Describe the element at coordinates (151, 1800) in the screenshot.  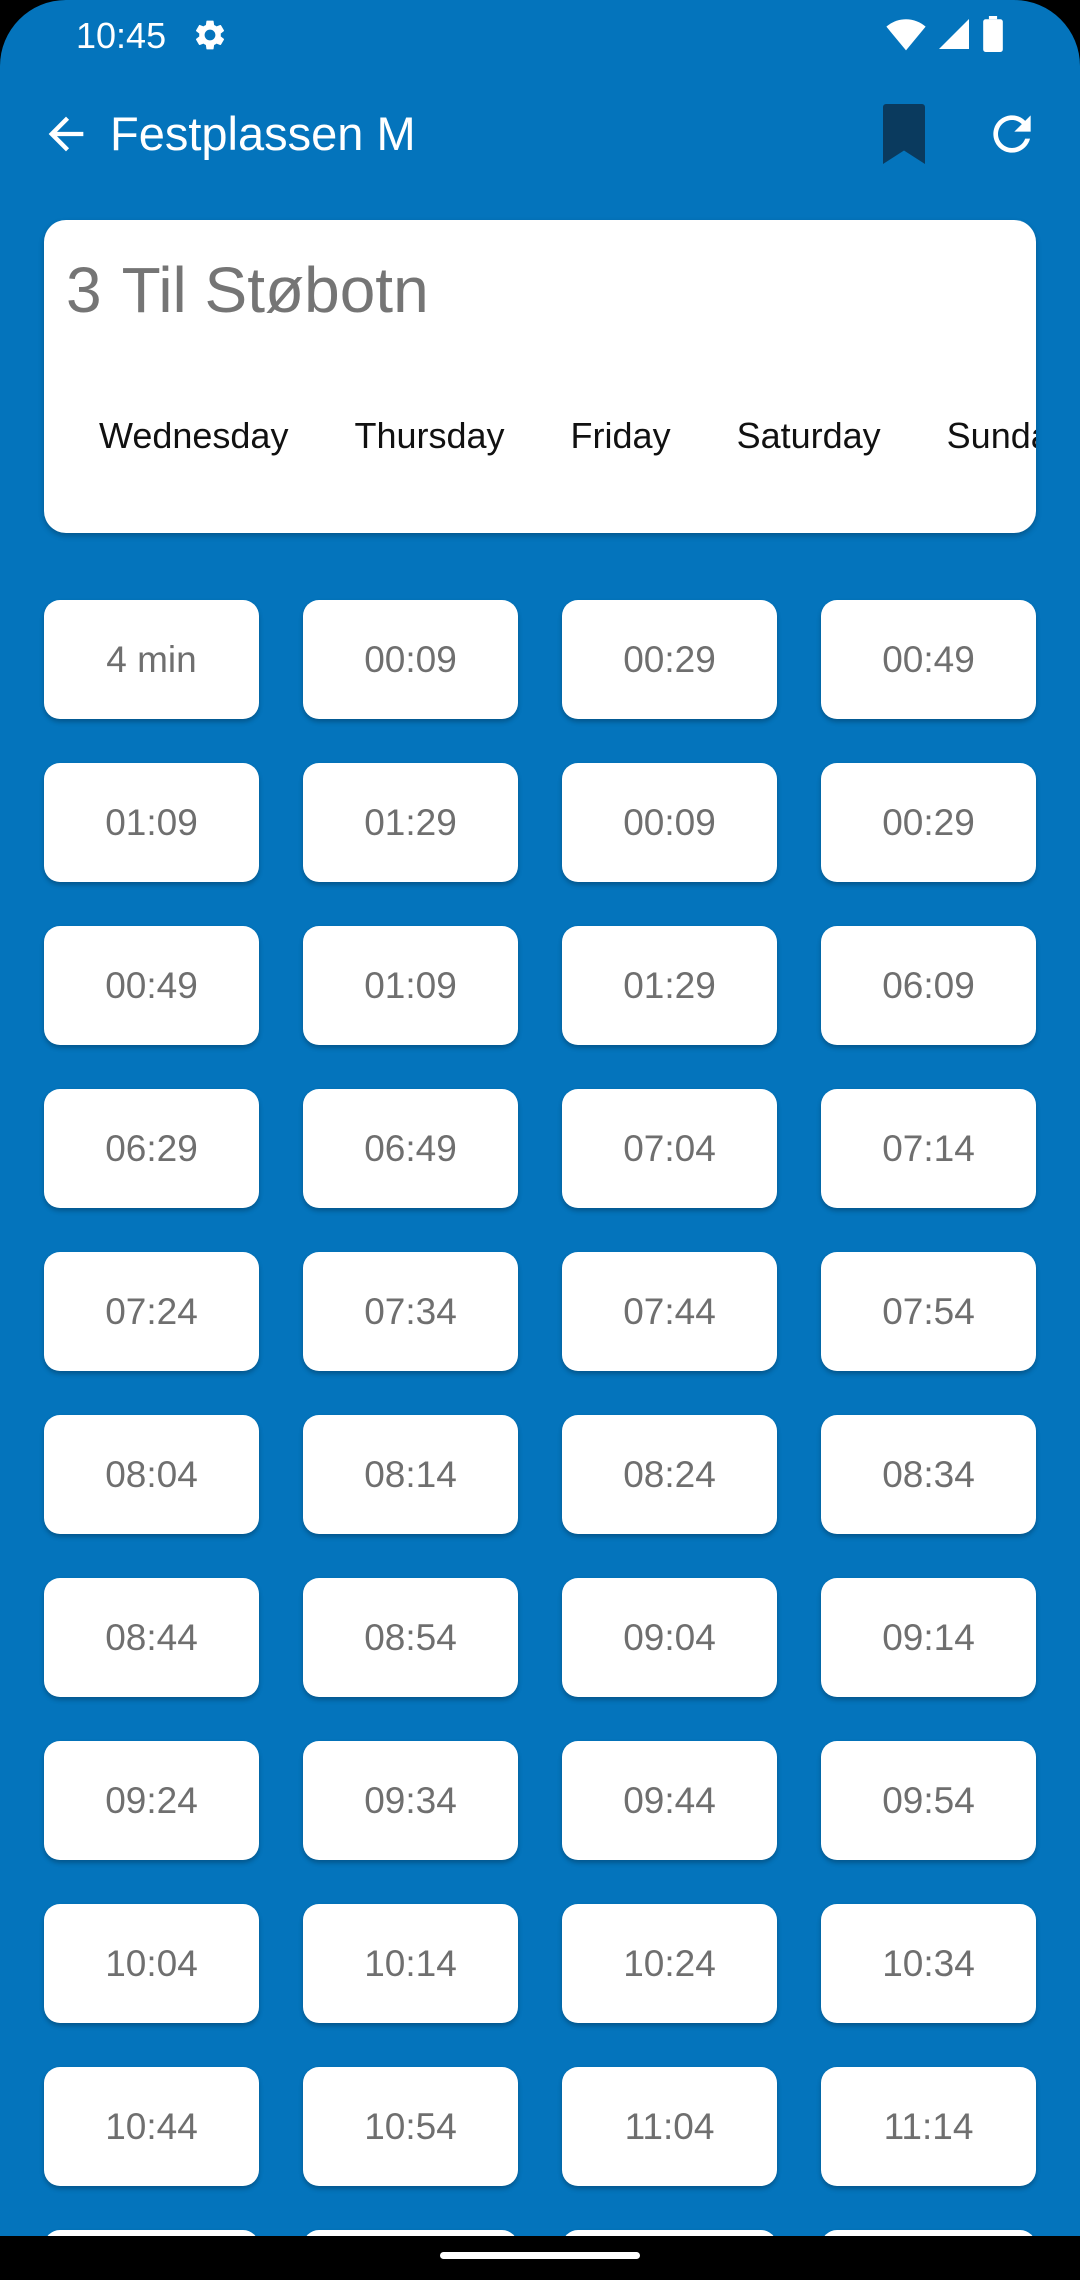
I see `departure-time-button: 09:24` at that location.